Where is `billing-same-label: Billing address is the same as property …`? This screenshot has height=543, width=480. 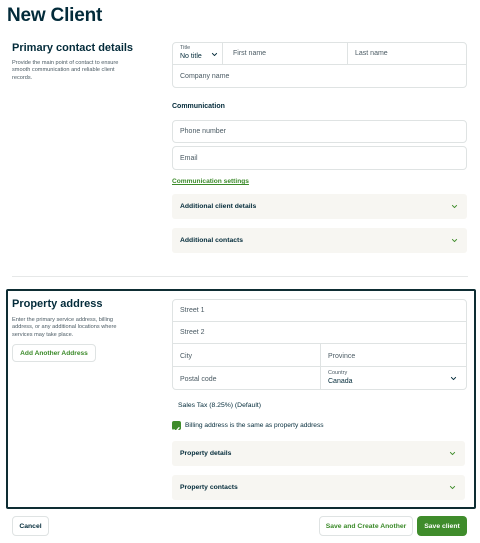
billing-same-label: Billing address is the same as property … is located at coordinates (254, 425).